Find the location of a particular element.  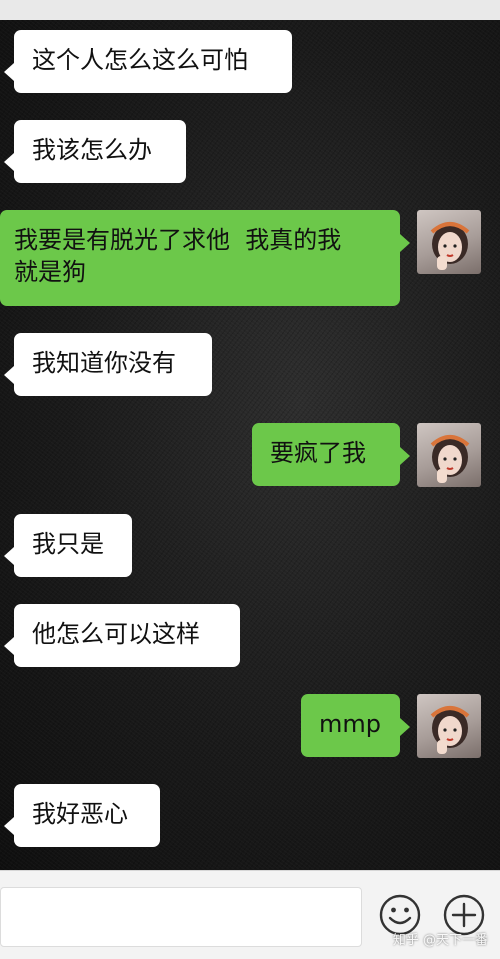

input-bar: 知乎 @天下一番 is located at coordinates (250, 914).